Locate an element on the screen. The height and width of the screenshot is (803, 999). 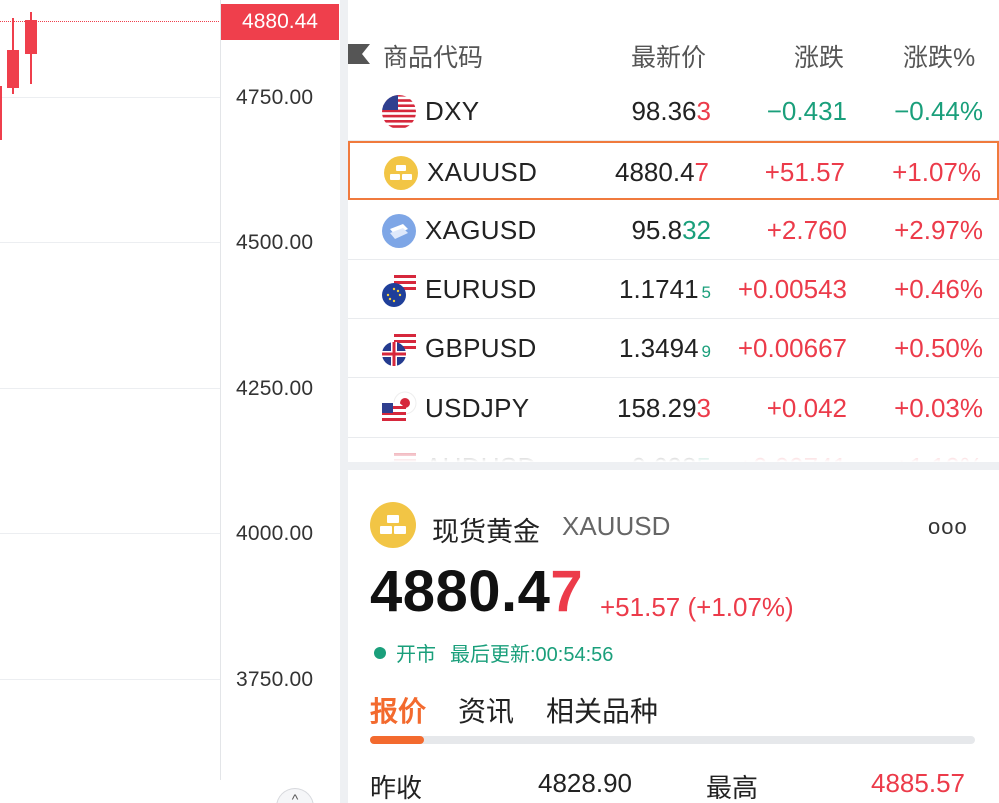
quote-price-main: 158.29 is located at coordinates (657, 407).